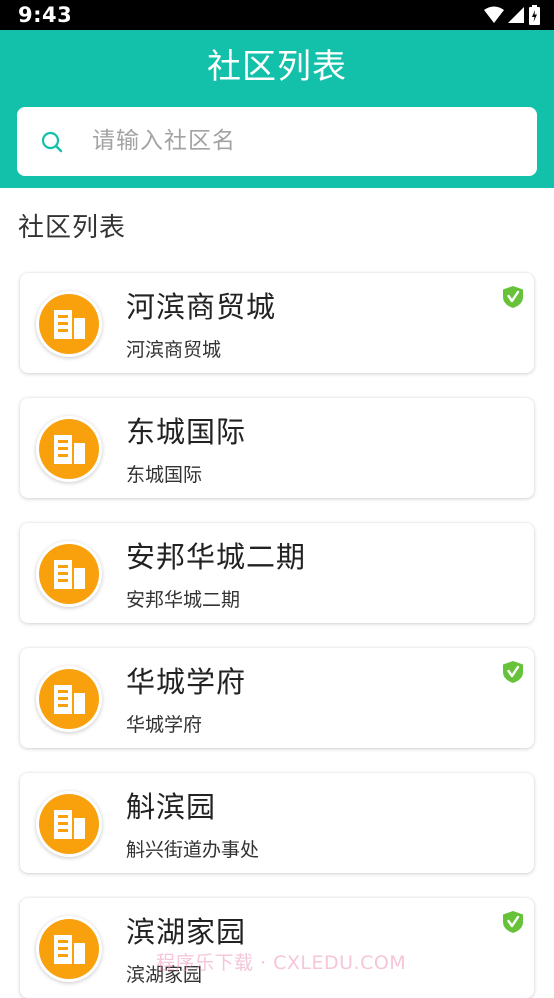 Image resolution: width=554 pixels, height=998 pixels. Describe the element at coordinates (494, 14) in the screenshot. I see `wifi-icon` at that location.